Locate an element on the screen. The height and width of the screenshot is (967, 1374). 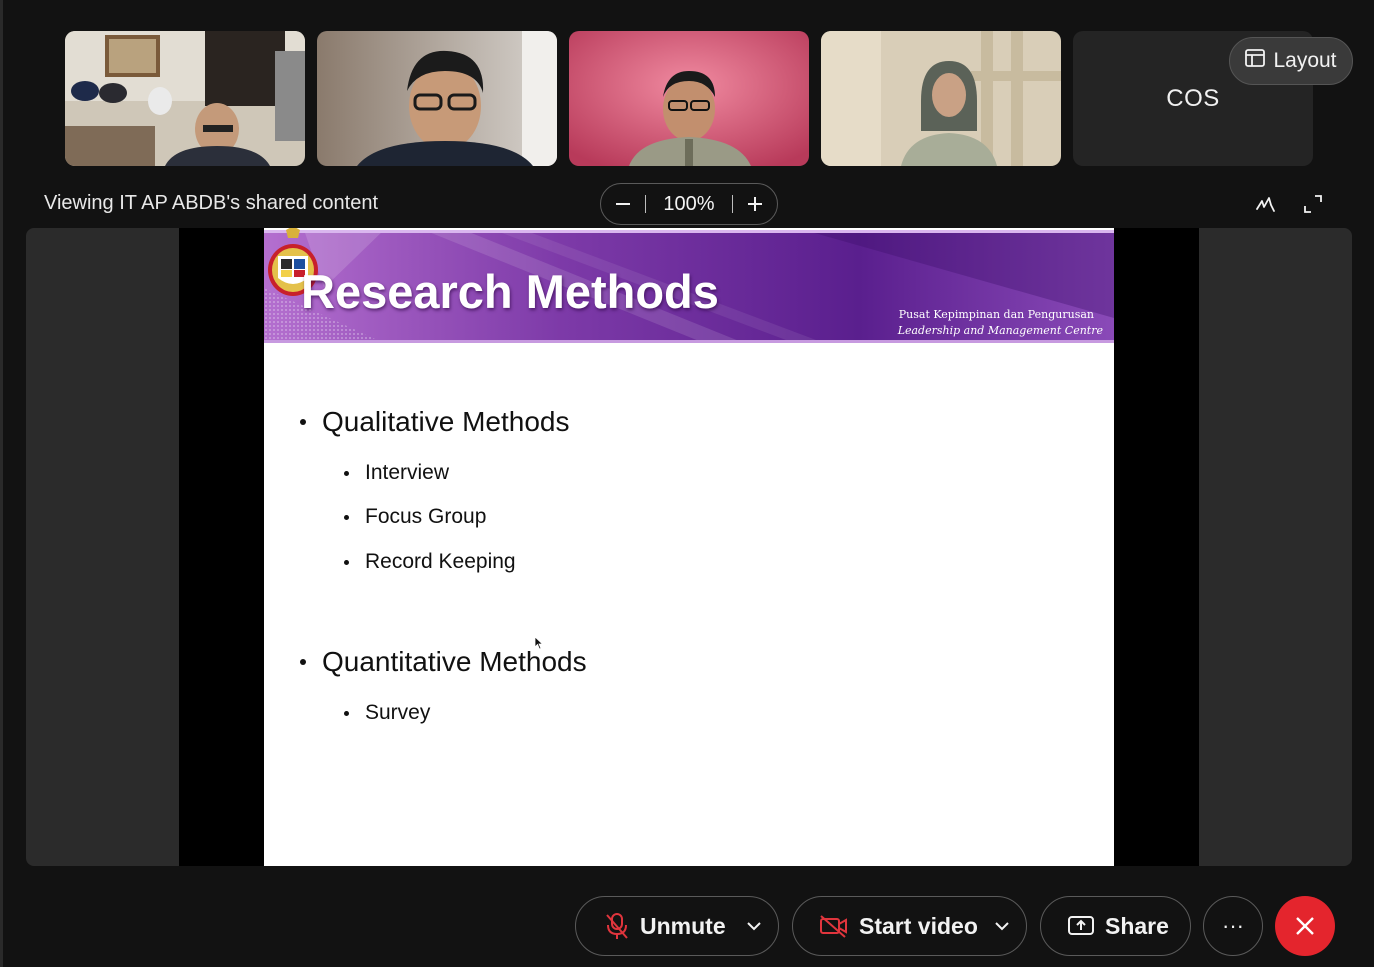
zoom-level: 100% is located at coordinates (689, 203).